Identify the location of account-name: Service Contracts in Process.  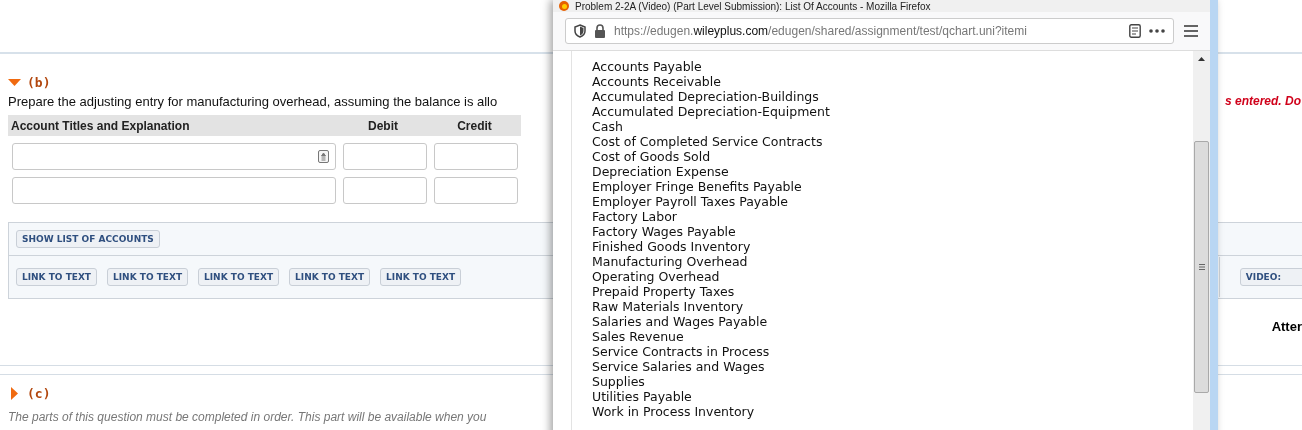
(681, 351).